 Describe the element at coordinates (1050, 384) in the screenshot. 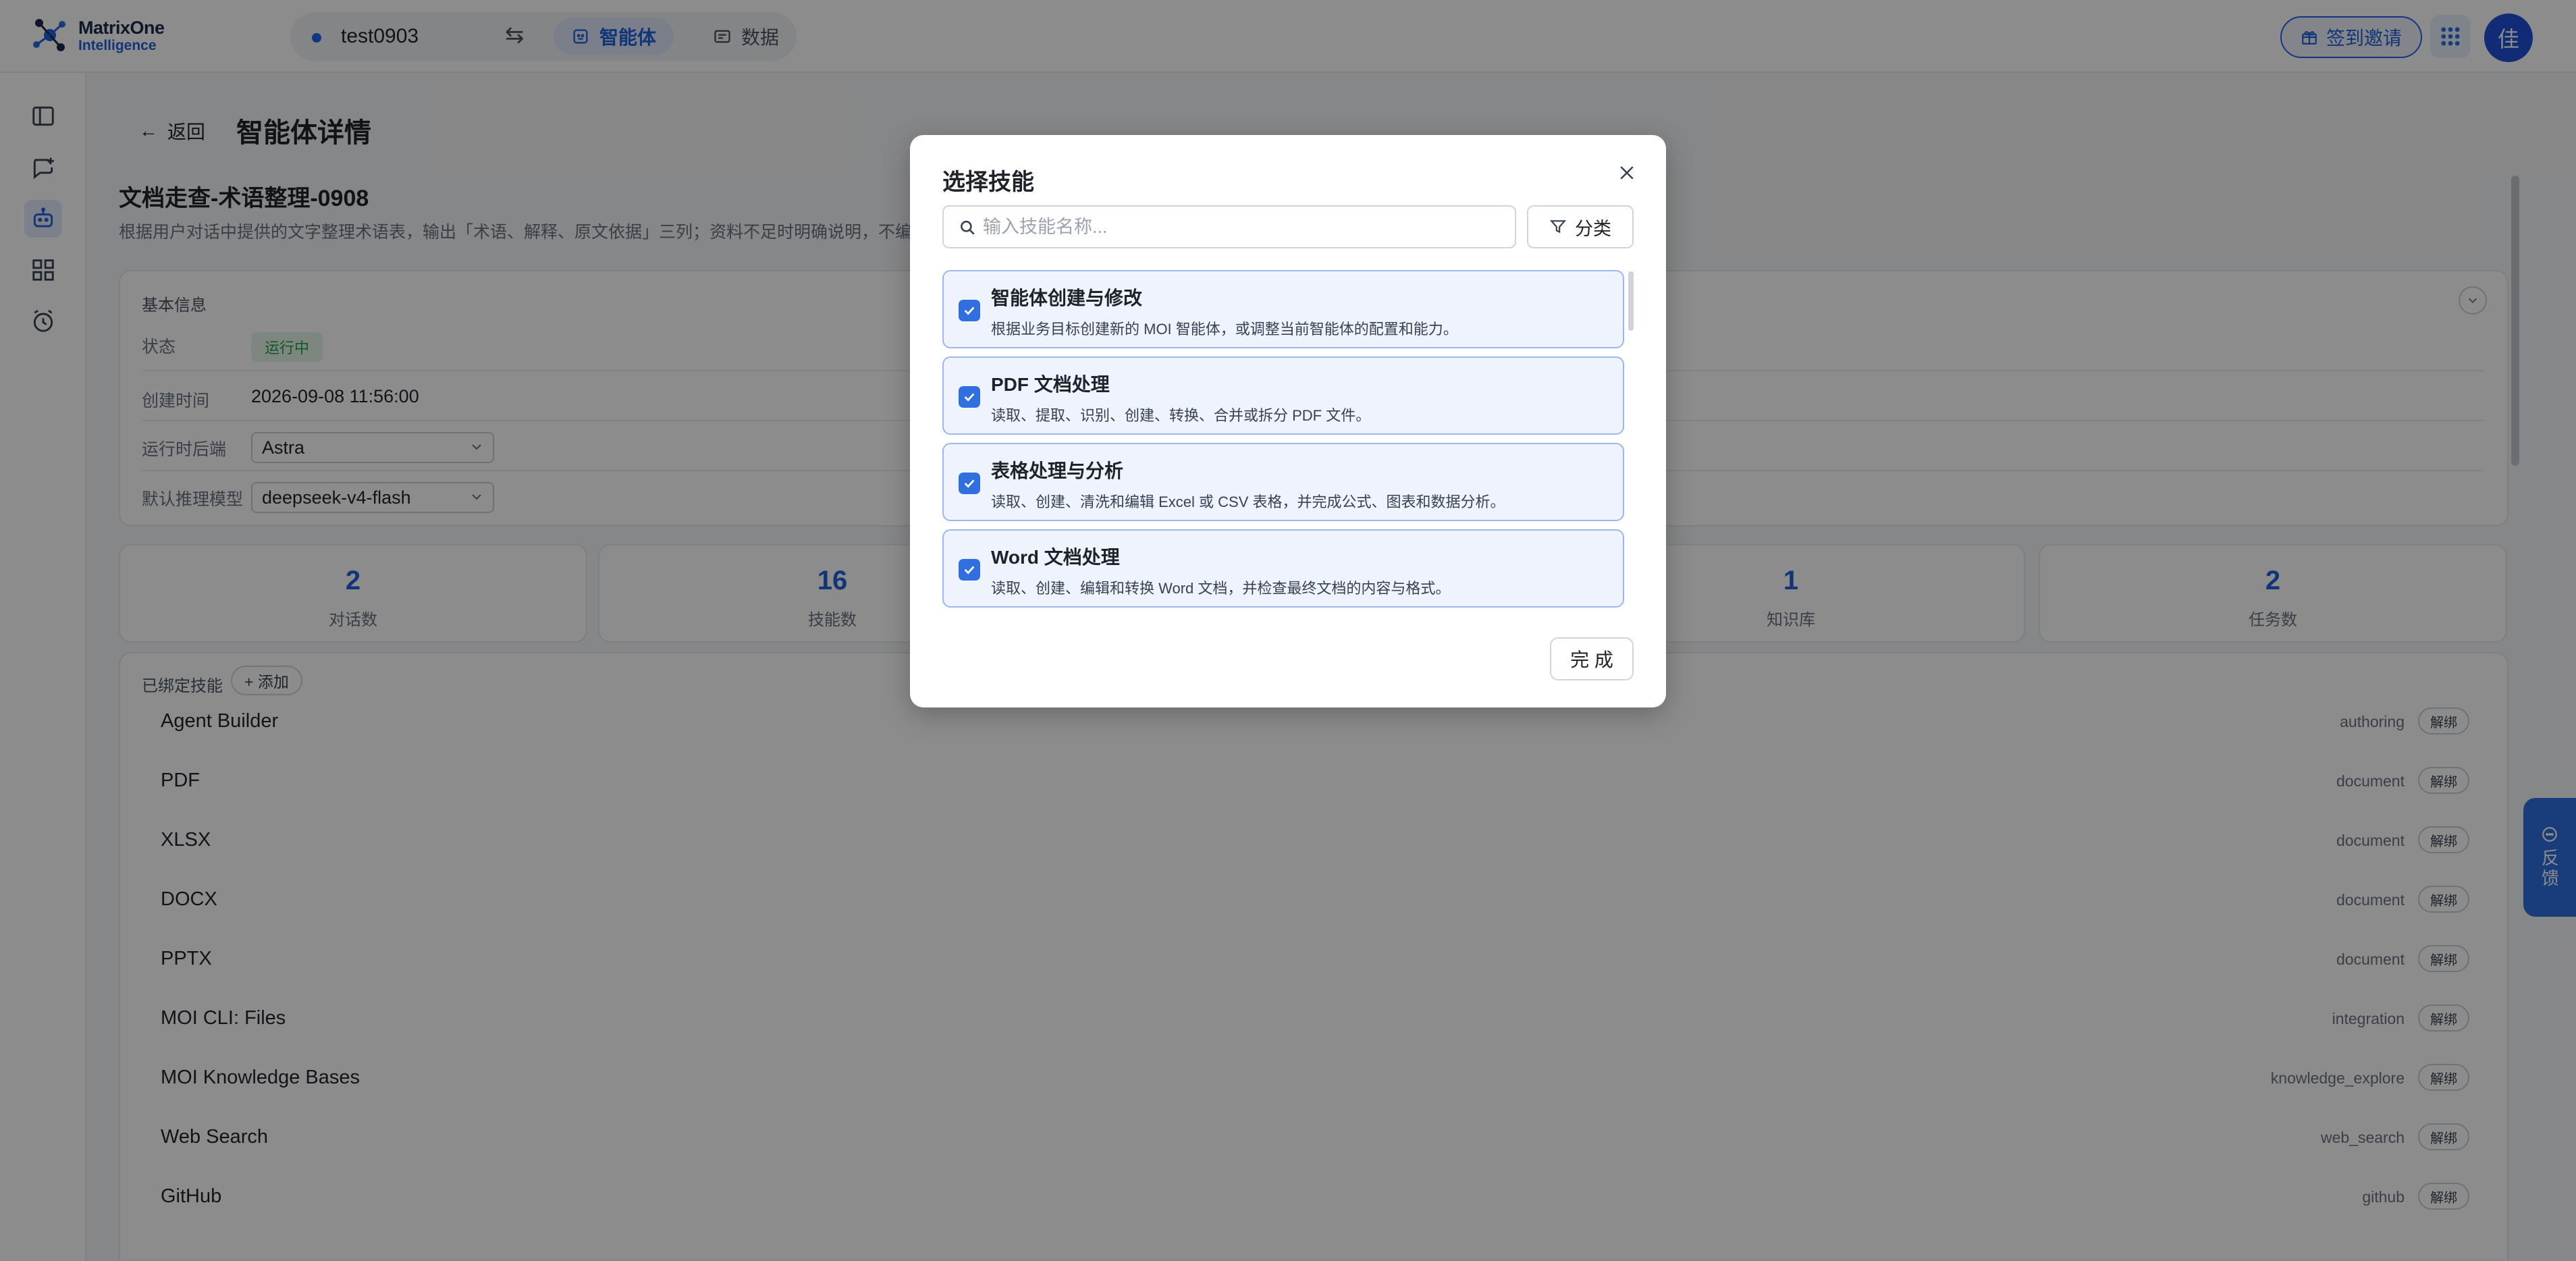

I see `skill-option-title: PDF 文档处理` at that location.